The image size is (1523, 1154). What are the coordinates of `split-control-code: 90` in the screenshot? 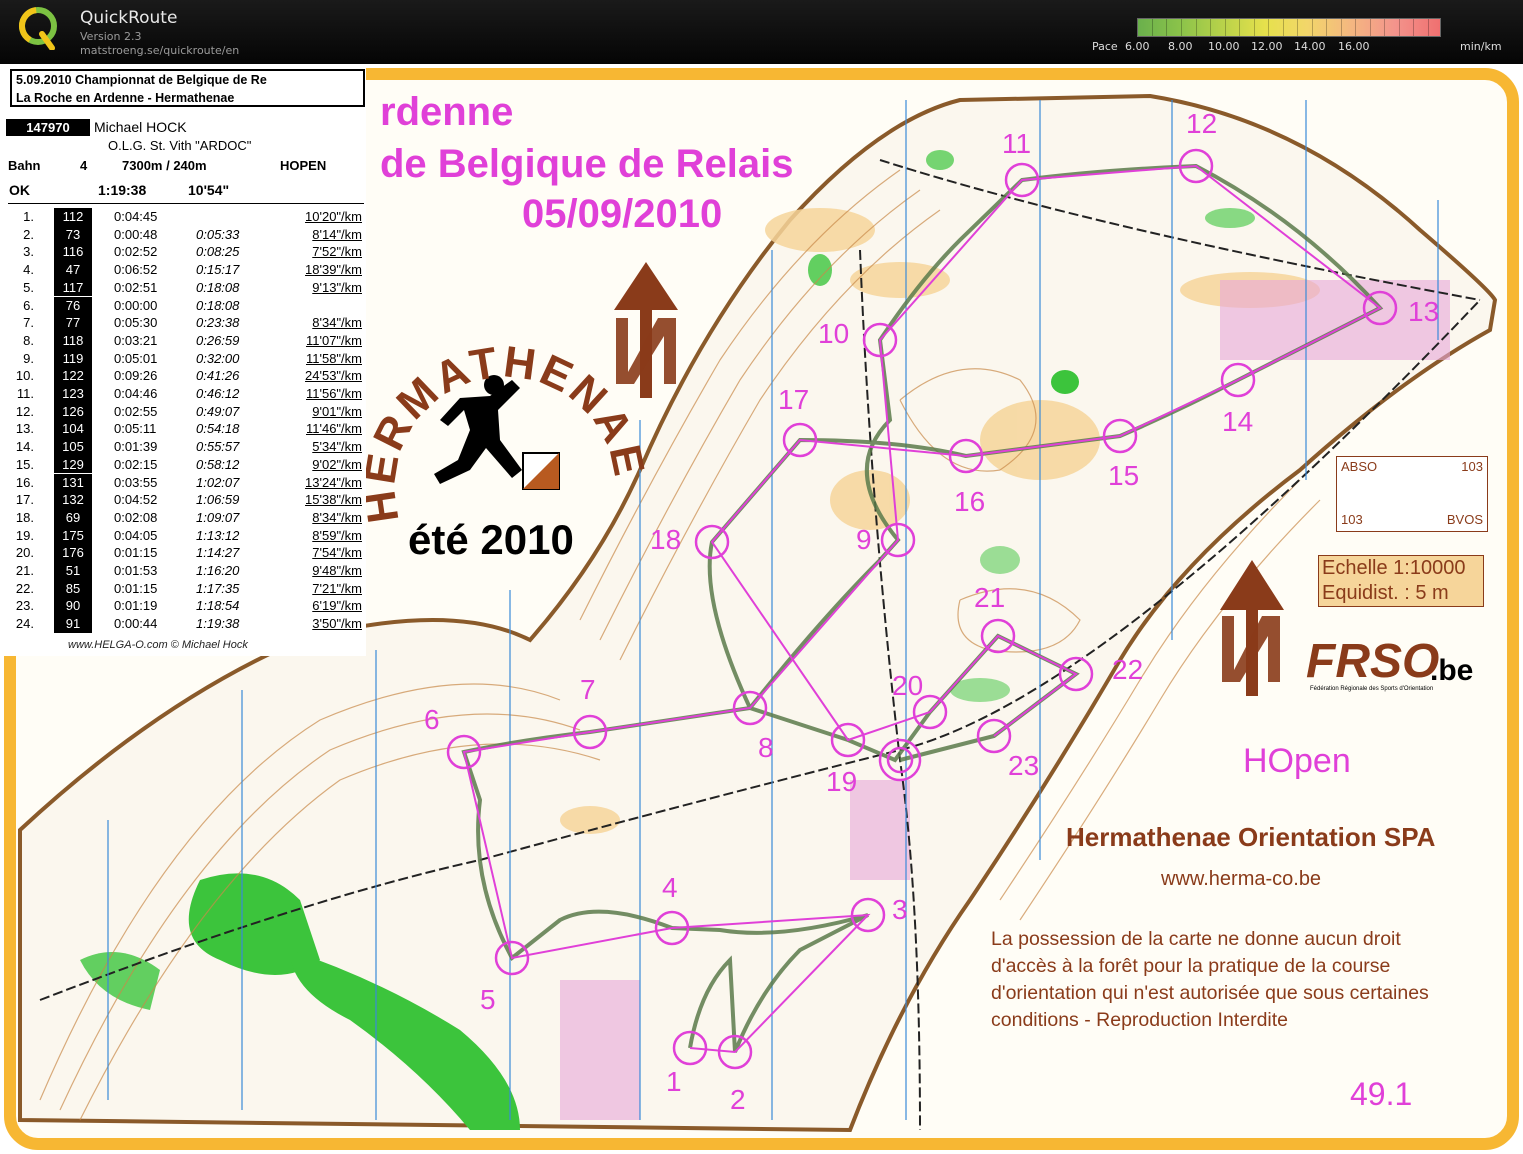 It's located at (73, 606).